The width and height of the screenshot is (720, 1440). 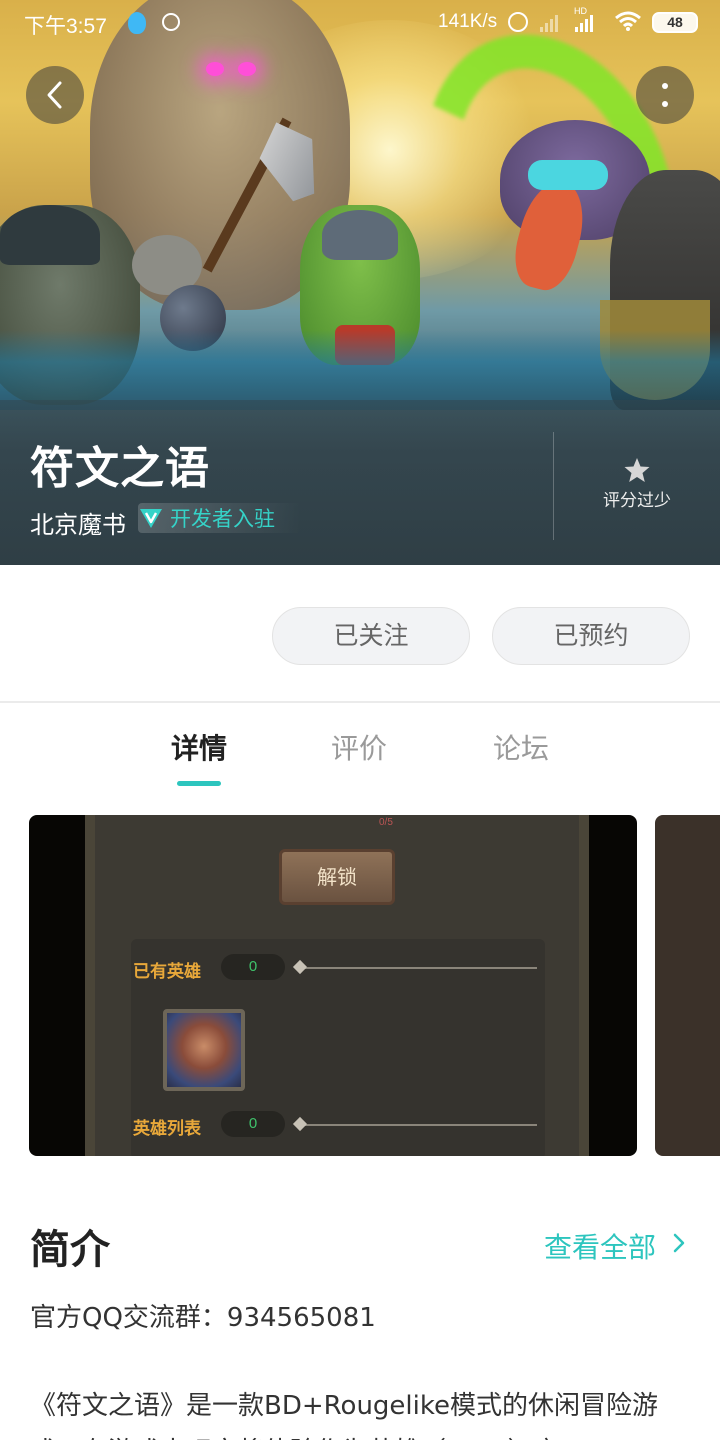 What do you see at coordinates (468, 21) in the screenshot?
I see `status-net-speed: 141K/s` at bounding box center [468, 21].